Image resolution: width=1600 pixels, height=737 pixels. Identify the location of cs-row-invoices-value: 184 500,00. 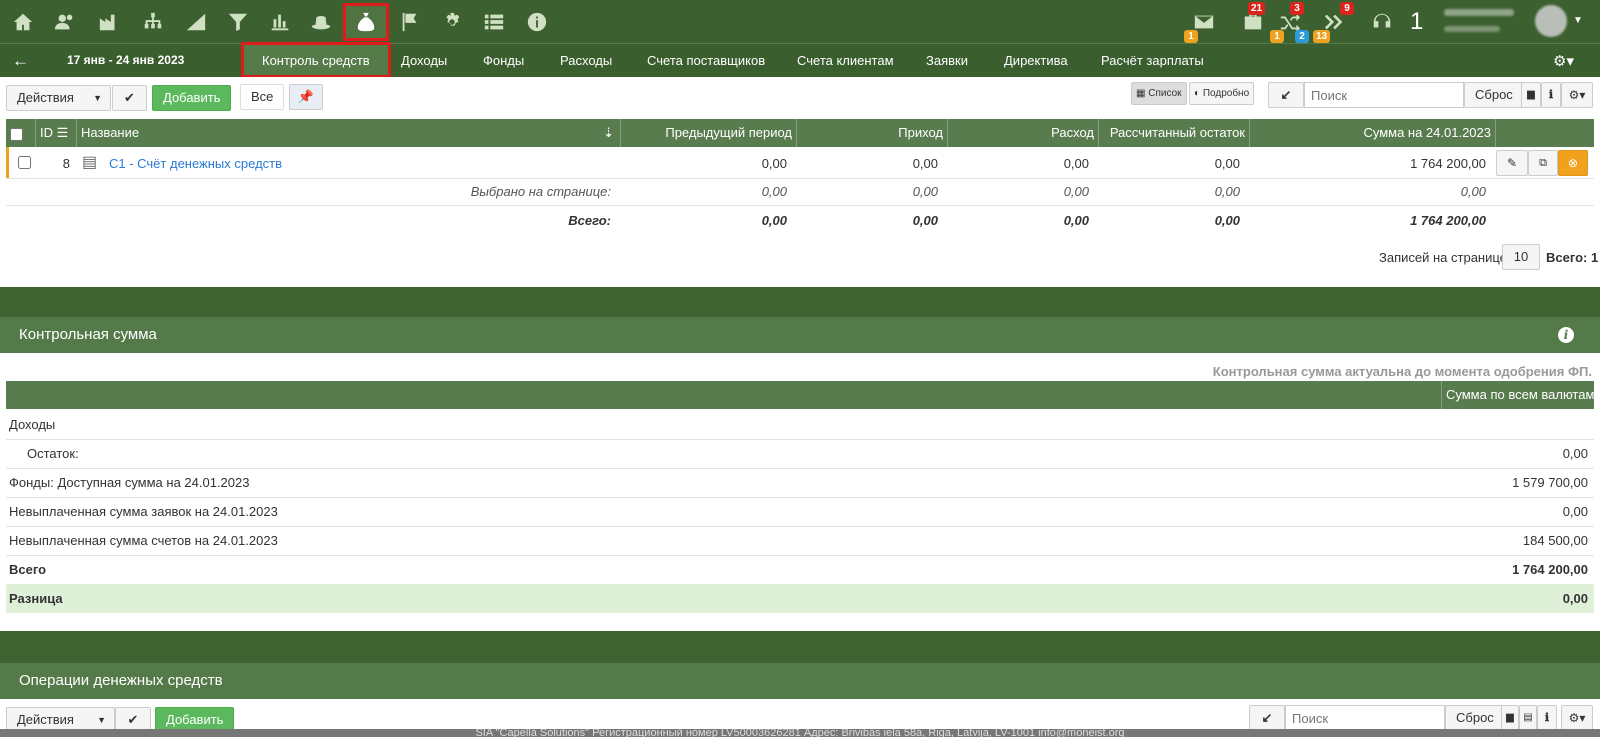
(1555, 540).